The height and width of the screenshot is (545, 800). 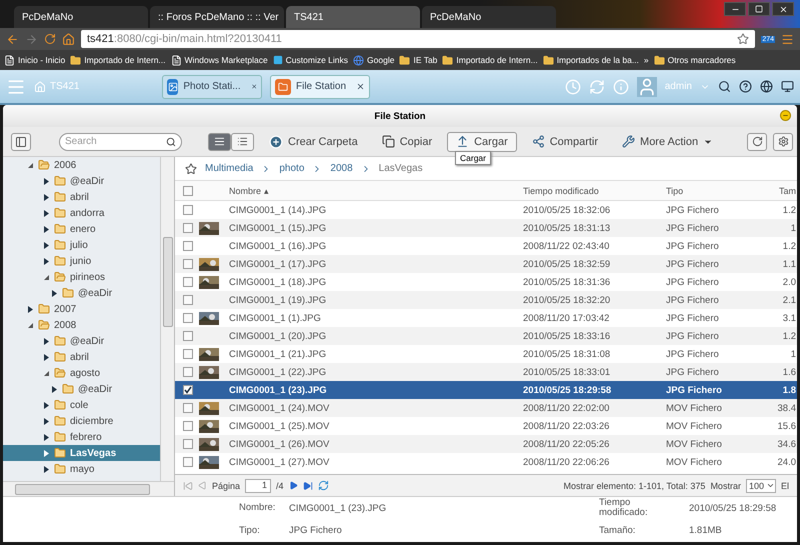 I want to click on folder-tree-item: mayo, so click(x=81, y=469).